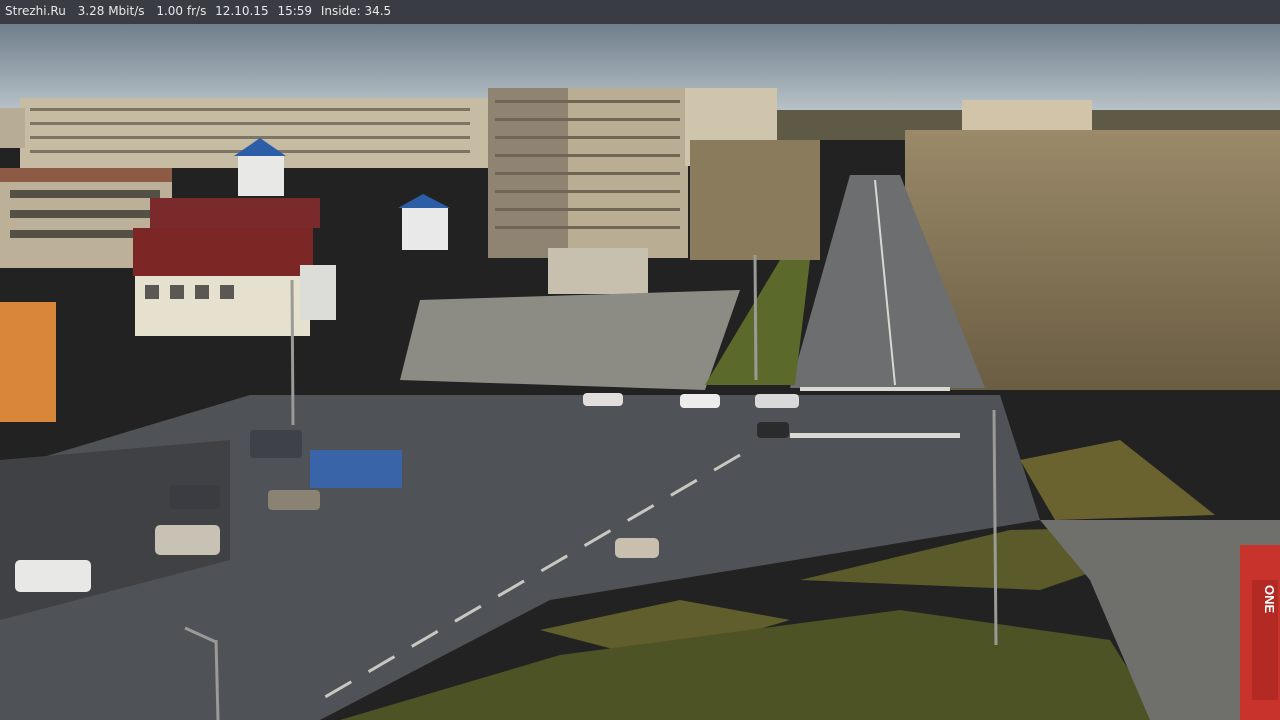 Image resolution: width=1280 pixels, height=720 pixels. Describe the element at coordinates (318, 292) in the screenshot. I see `billboard` at that location.